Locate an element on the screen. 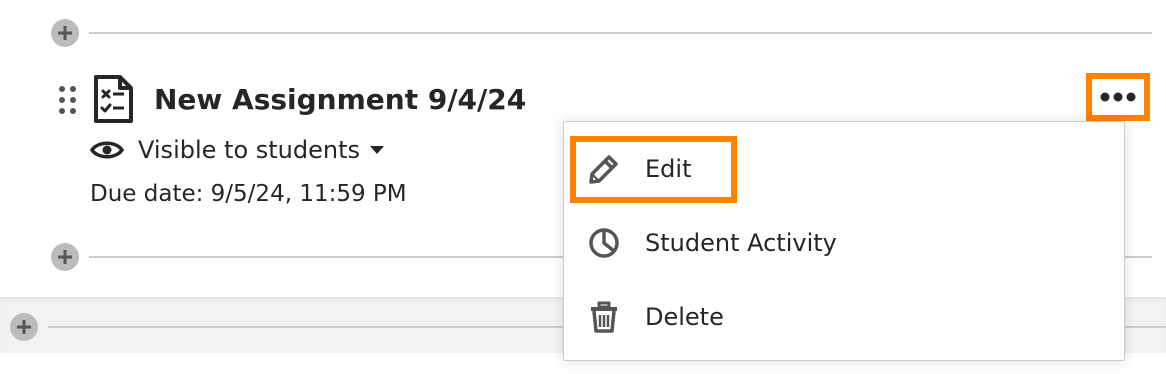 The image size is (1166, 374). menu-item-delete-label: Delete is located at coordinates (684, 317).